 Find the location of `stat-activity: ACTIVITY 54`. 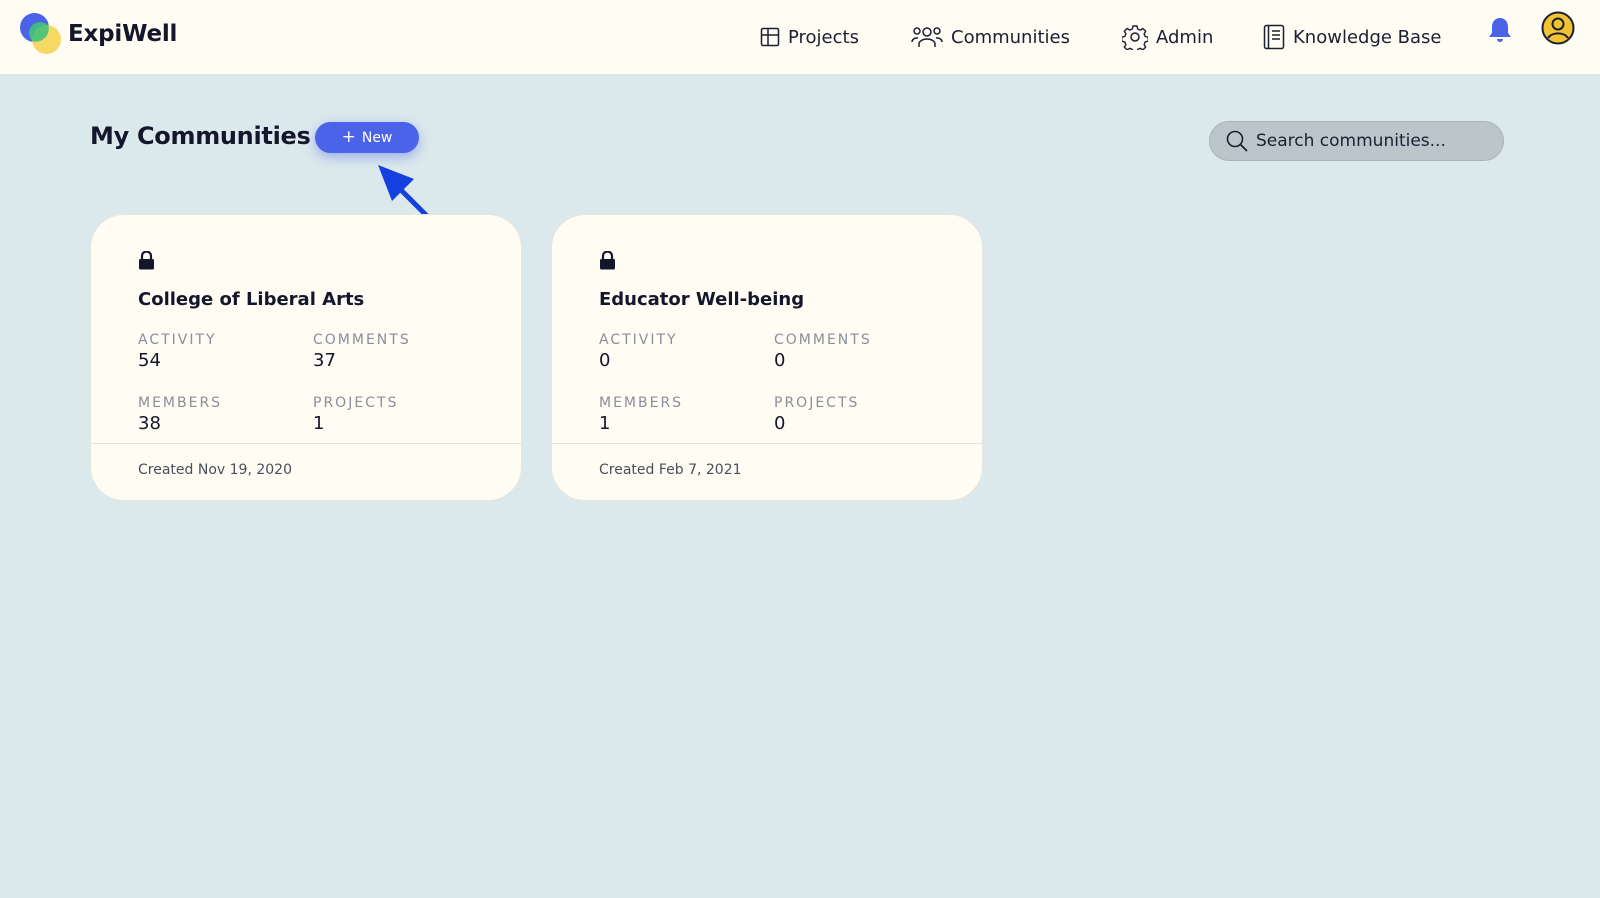

stat-activity: ACTIVITY 54 is located at coordinates (177, 351).